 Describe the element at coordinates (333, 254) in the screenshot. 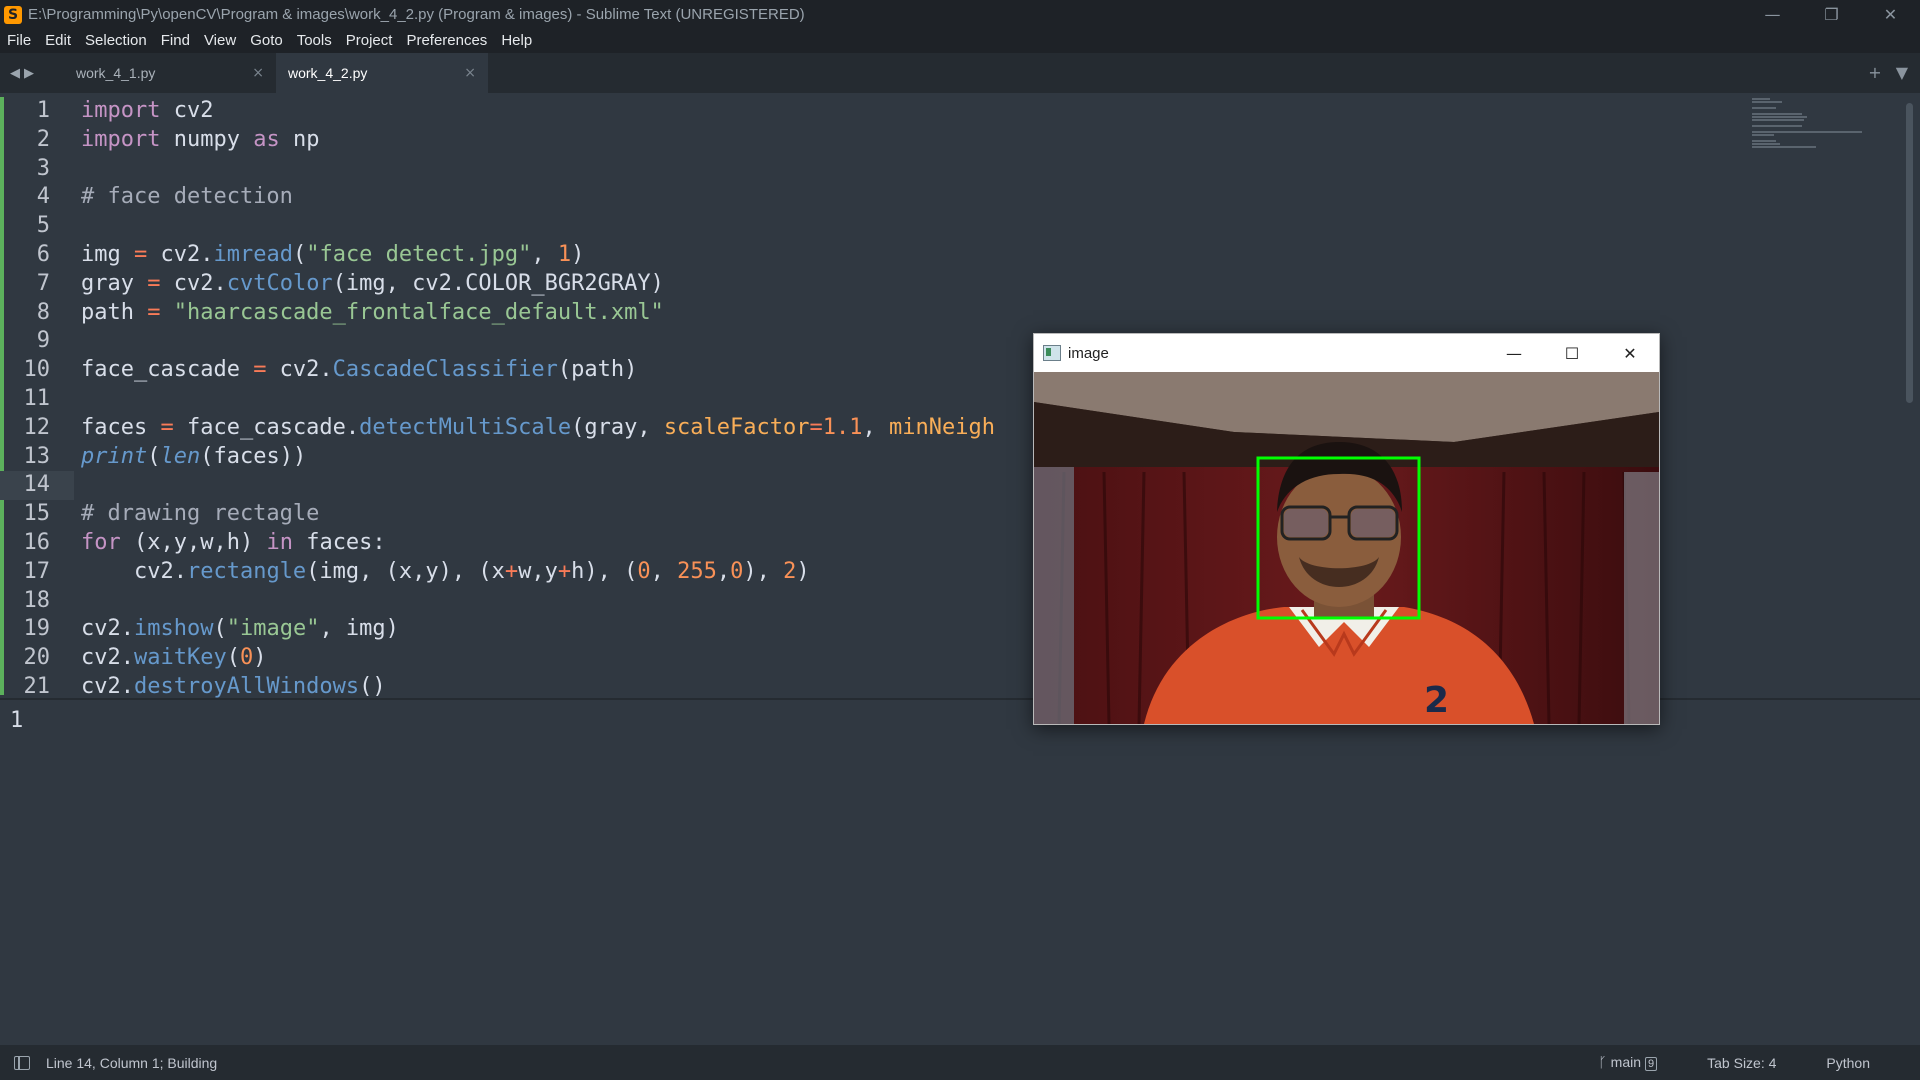

I see `code-text: img = cv2.imread("face detect.jpg", 1)` at that location.